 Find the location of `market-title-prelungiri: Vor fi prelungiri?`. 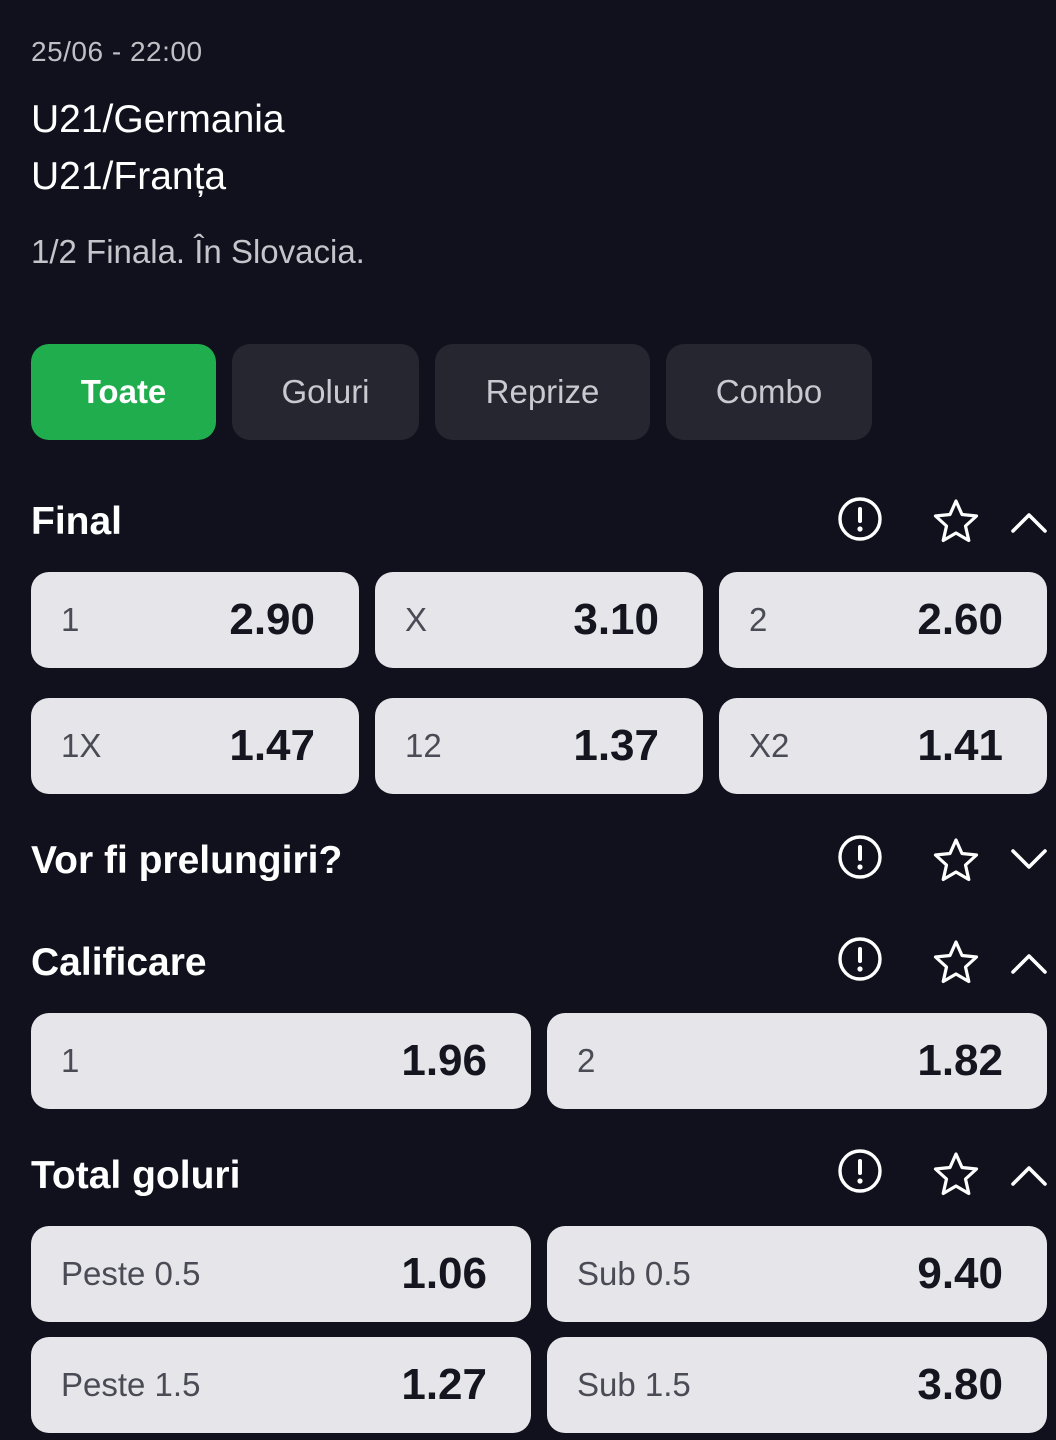

market-title-prelungiri: Vor fi prelungiri? is located at coordinates (187, 860).